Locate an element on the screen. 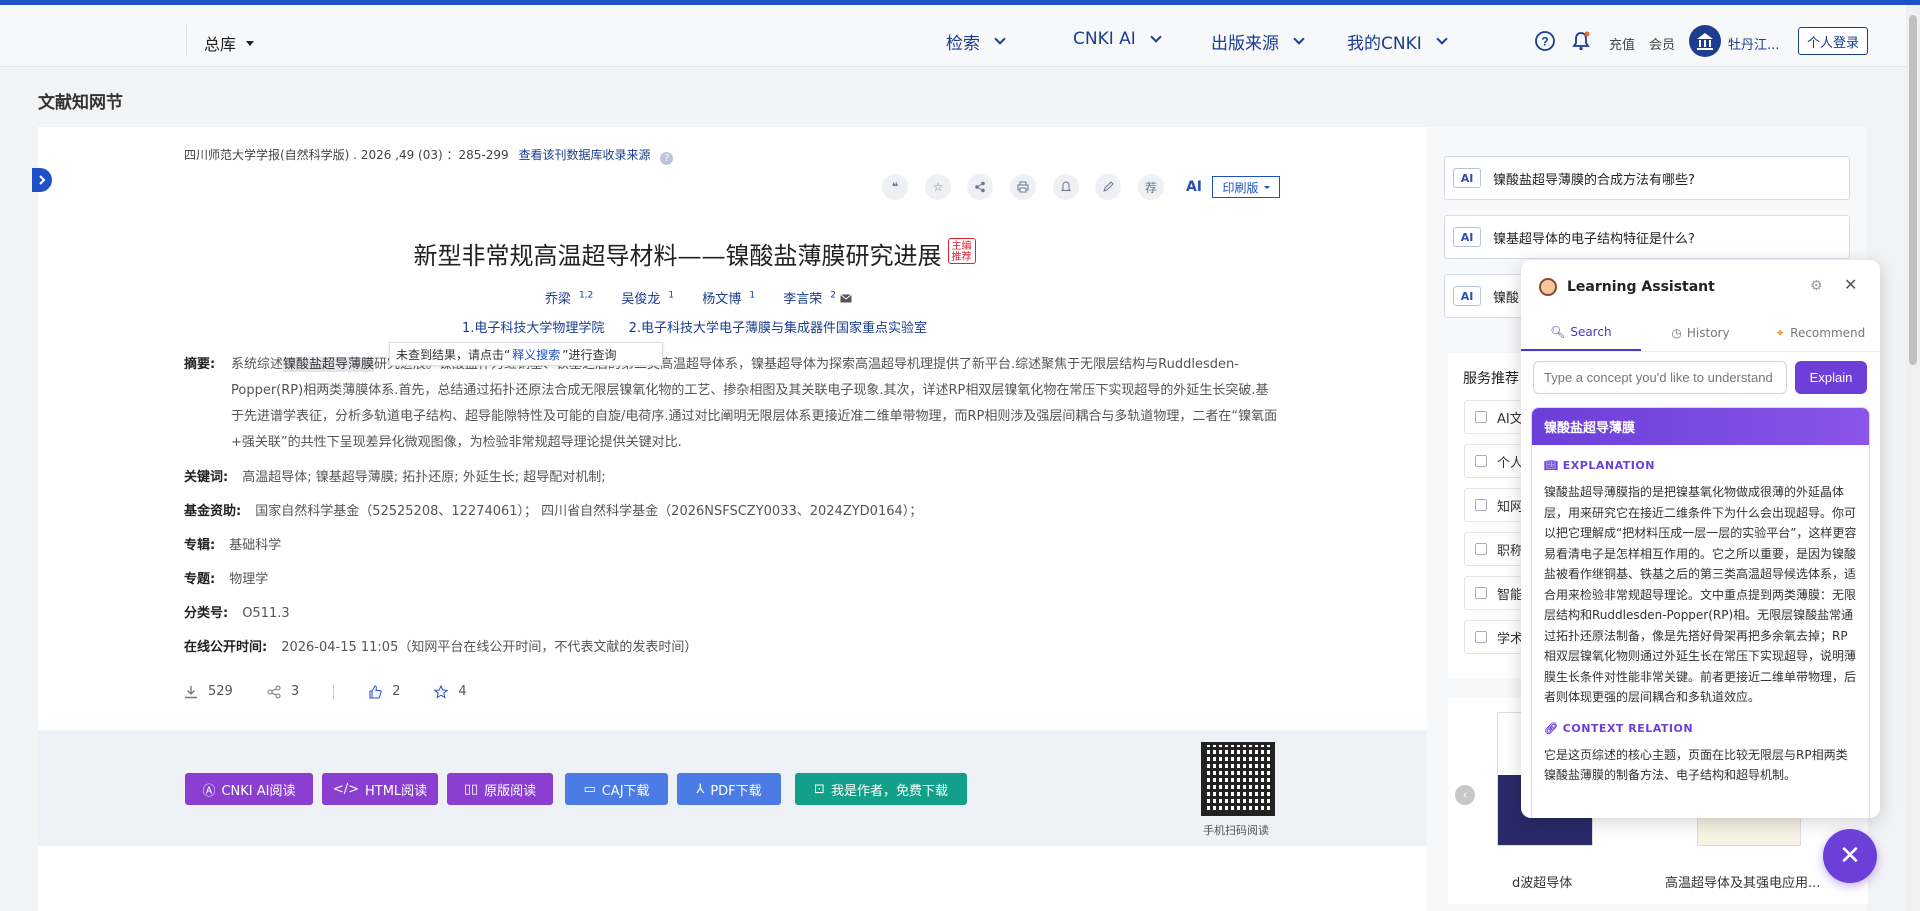 The height and width of the screenshot is (911, 1920). nav-my-cnki: 我的CNKI is located at coordinates (1397, 41).